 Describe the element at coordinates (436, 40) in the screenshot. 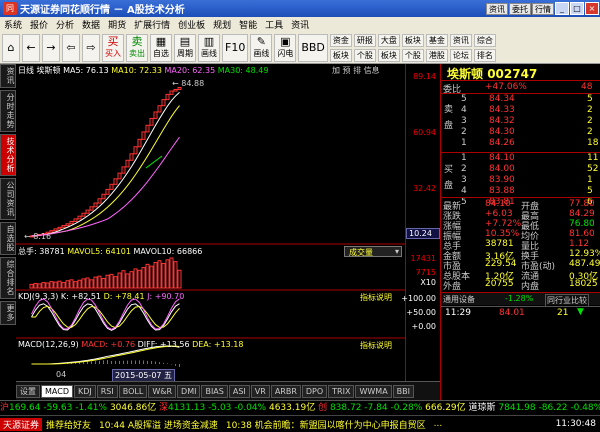

I see `funds-button: 基金` at that location.